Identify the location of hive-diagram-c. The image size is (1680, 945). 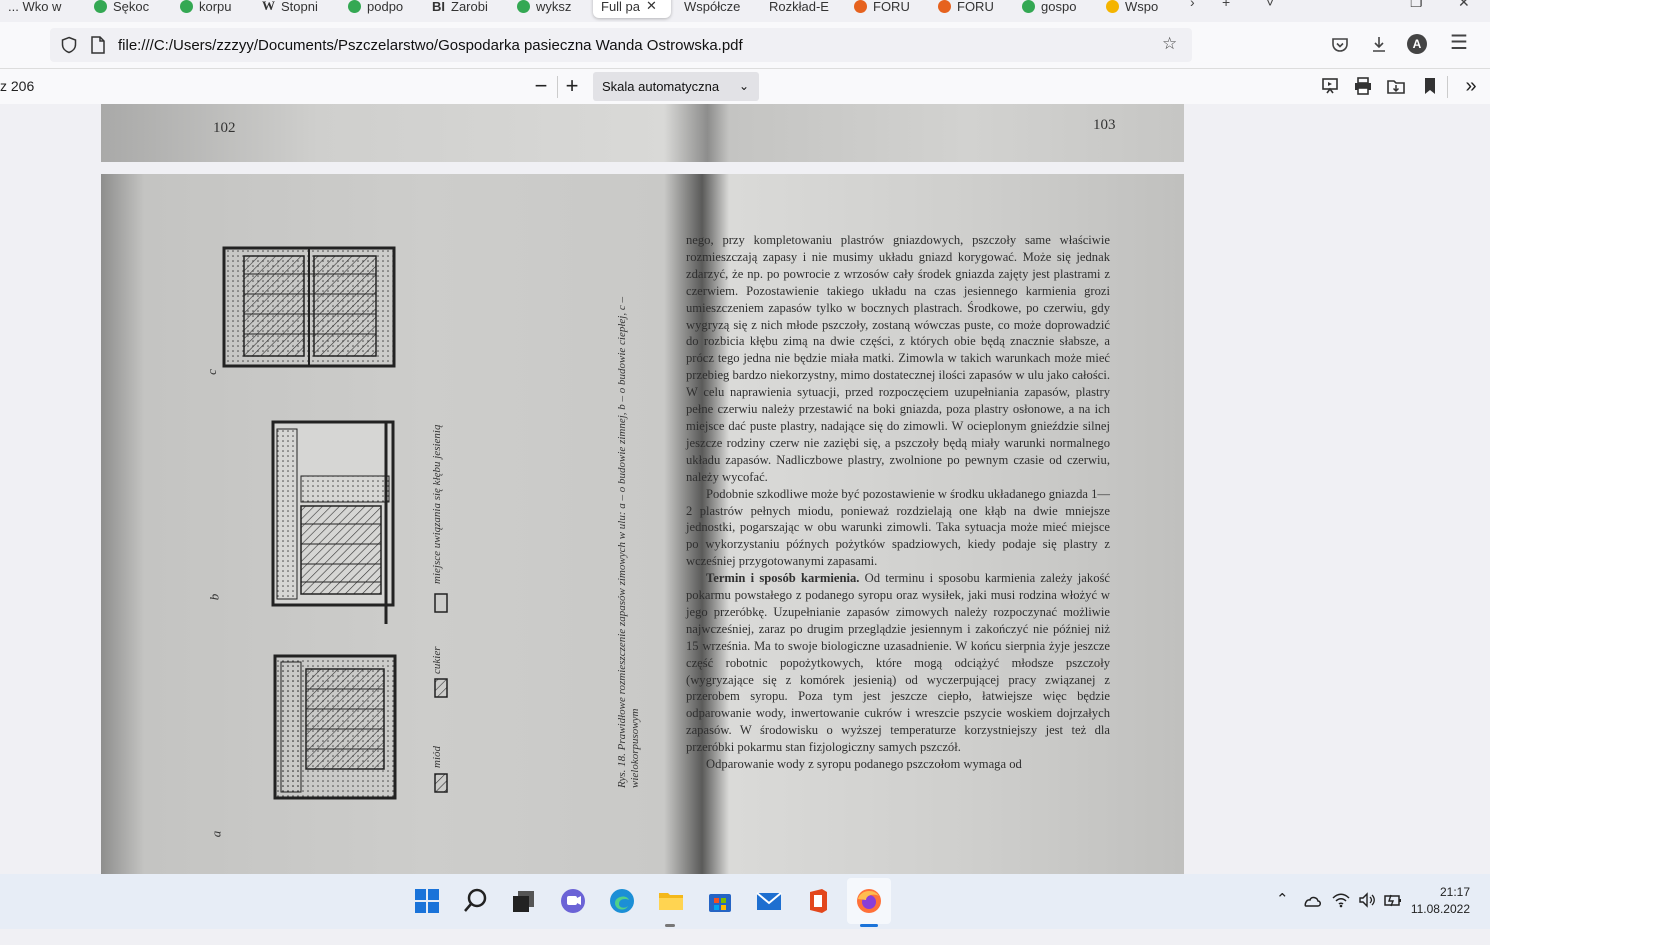
(309, 307).